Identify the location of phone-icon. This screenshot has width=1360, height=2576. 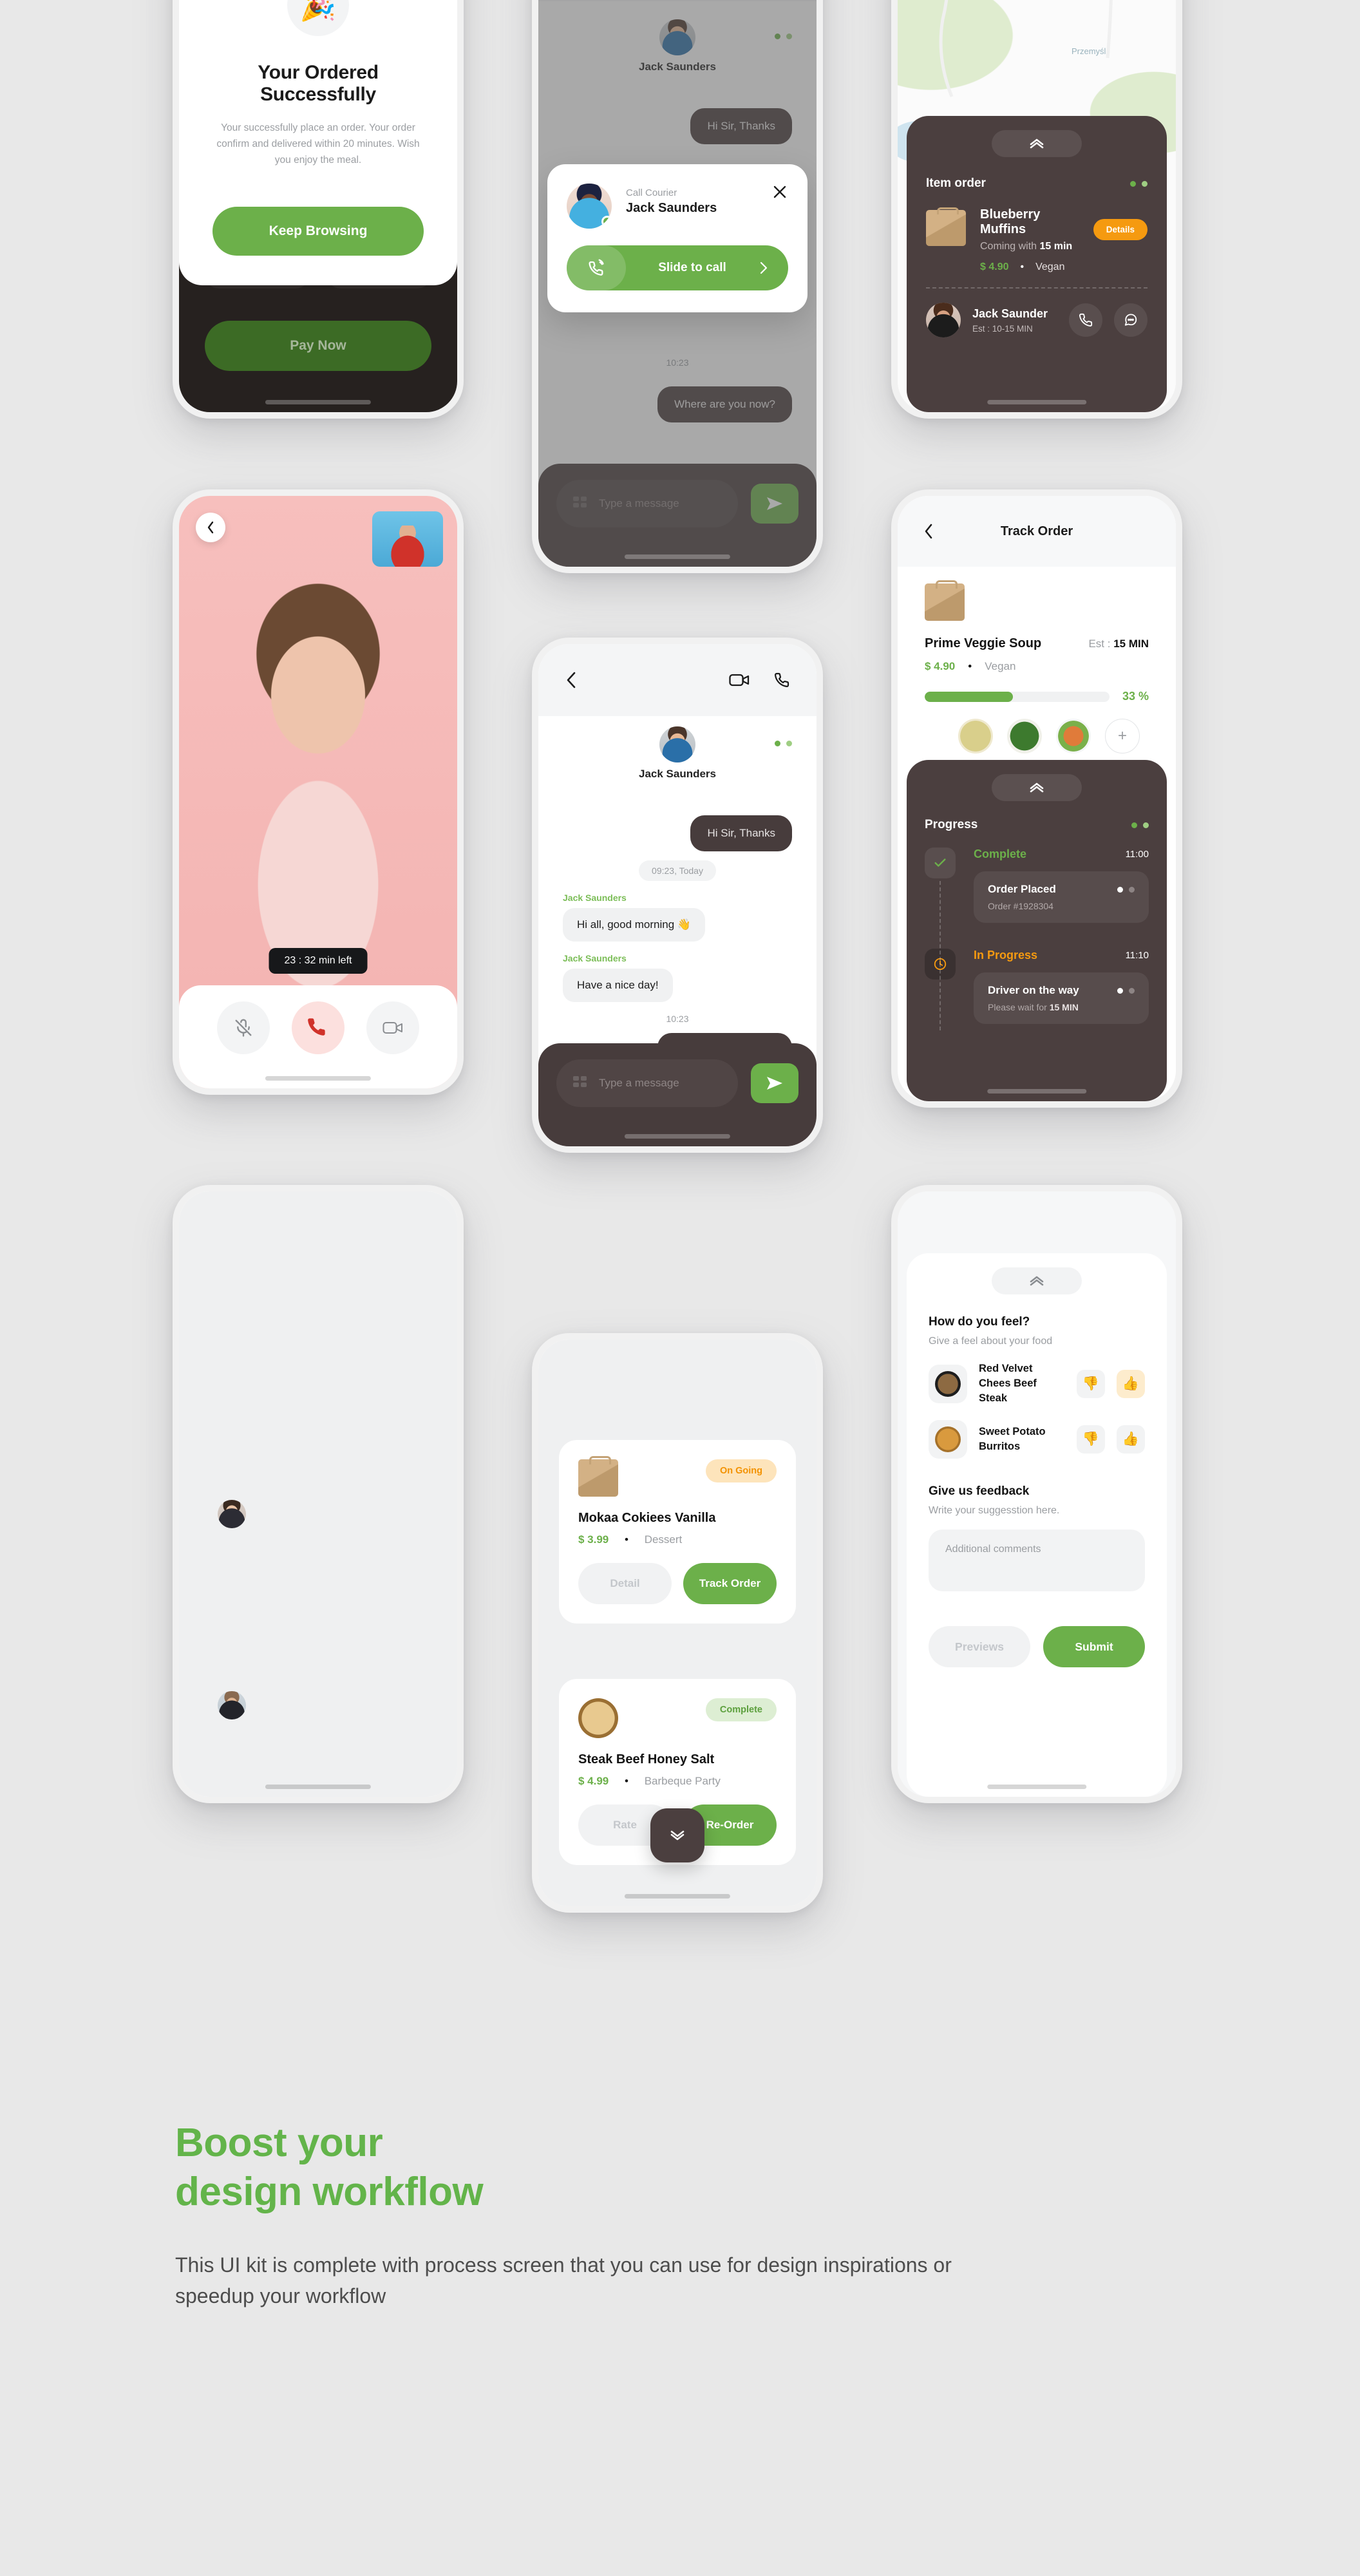
(781, 680).